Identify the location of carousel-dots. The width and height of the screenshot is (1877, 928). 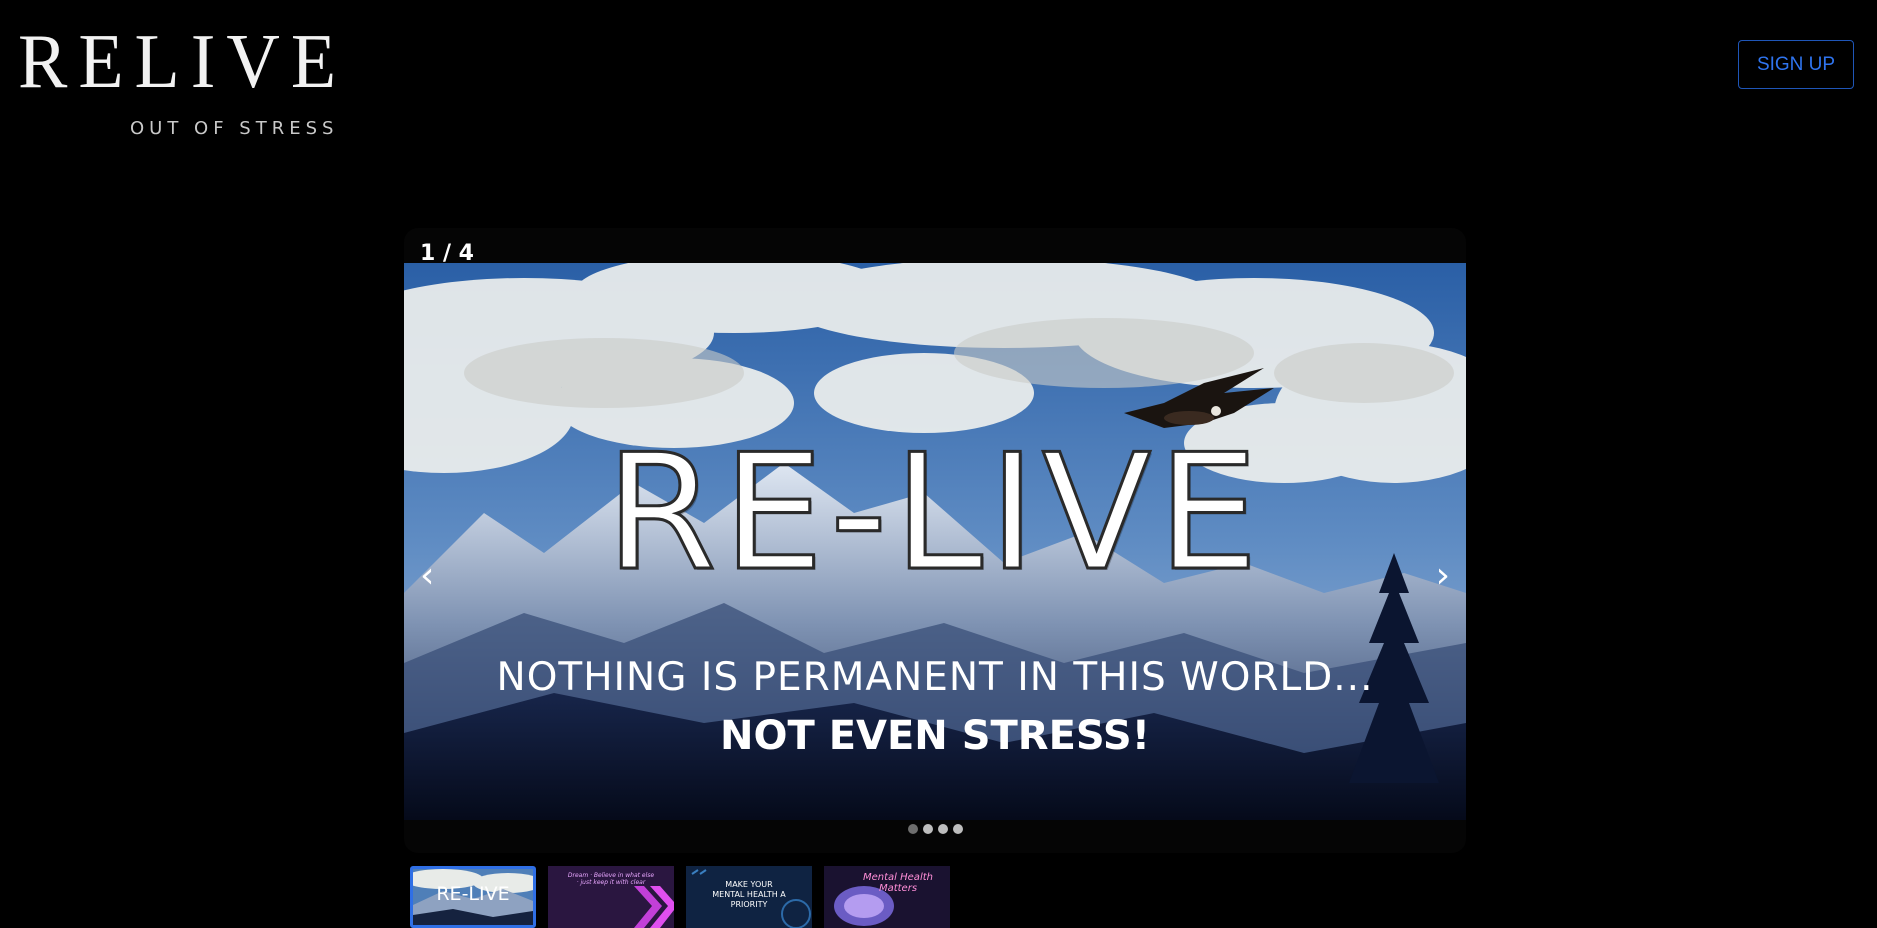
(935, 829).